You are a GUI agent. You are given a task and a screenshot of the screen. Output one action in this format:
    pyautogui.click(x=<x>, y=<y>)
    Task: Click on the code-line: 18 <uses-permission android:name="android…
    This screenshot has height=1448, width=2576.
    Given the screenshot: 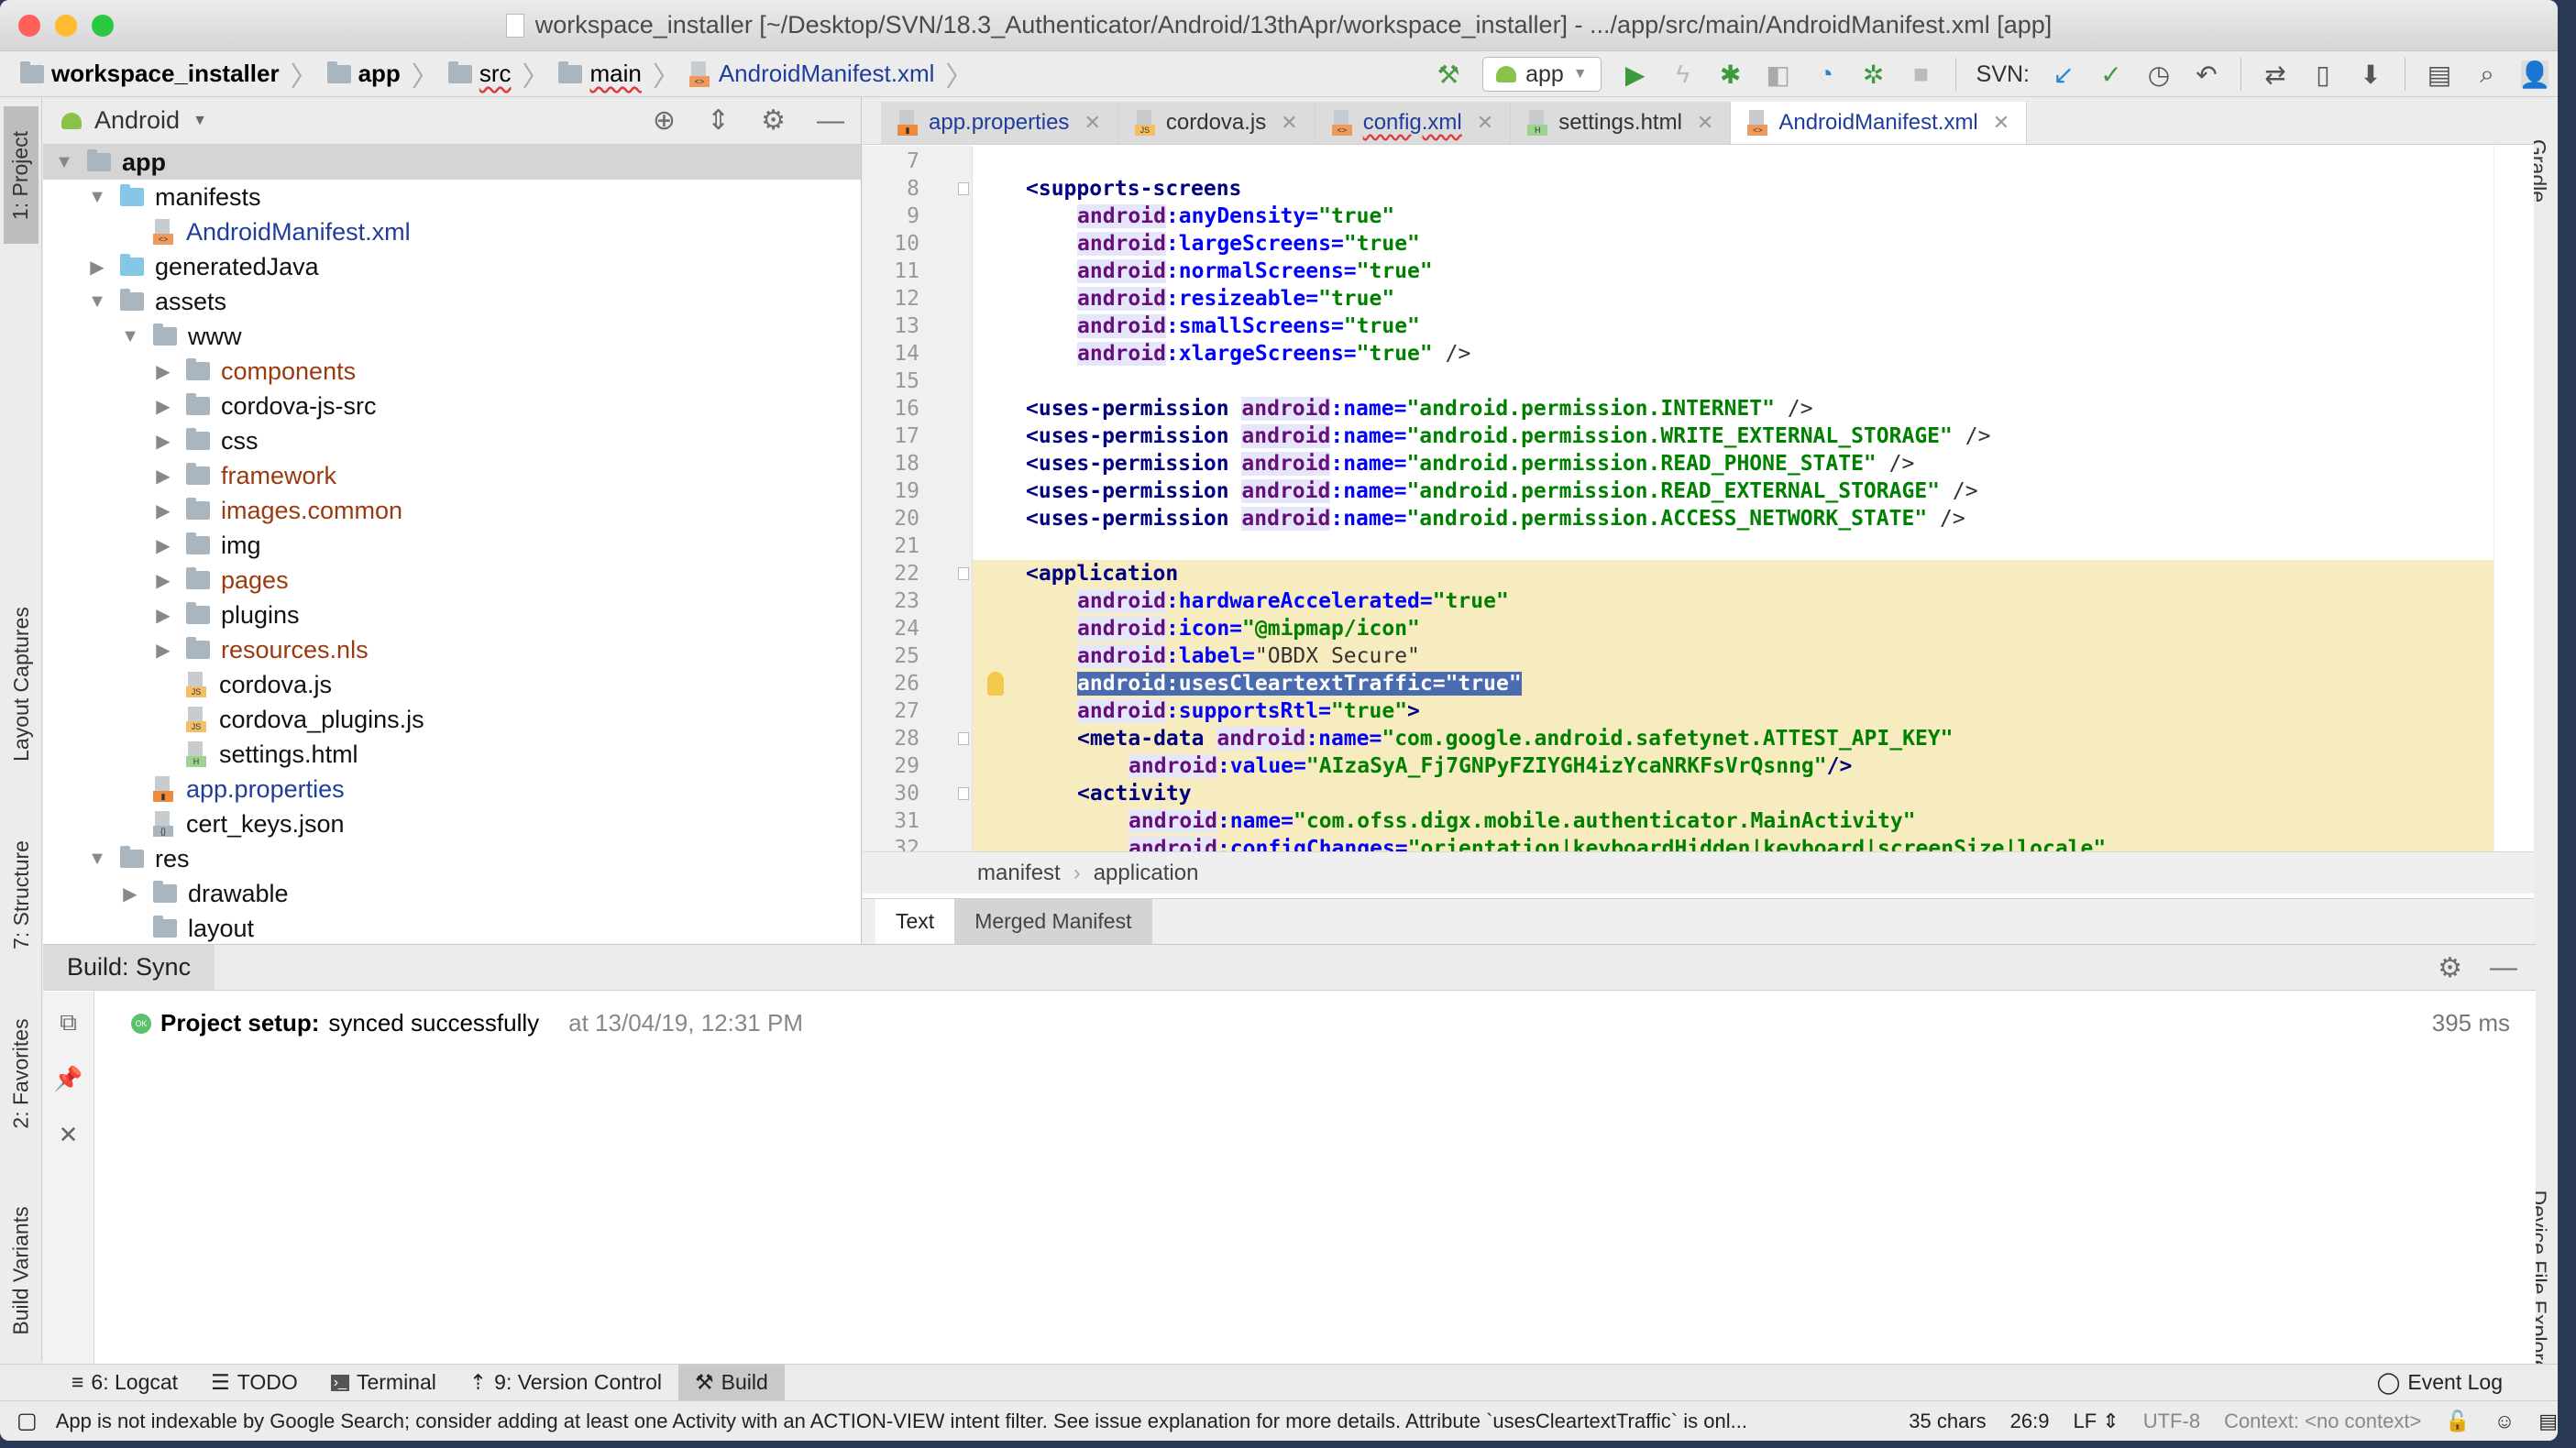 What is the action you would take?
    pyautogui.click(x=1688, y=463)
    